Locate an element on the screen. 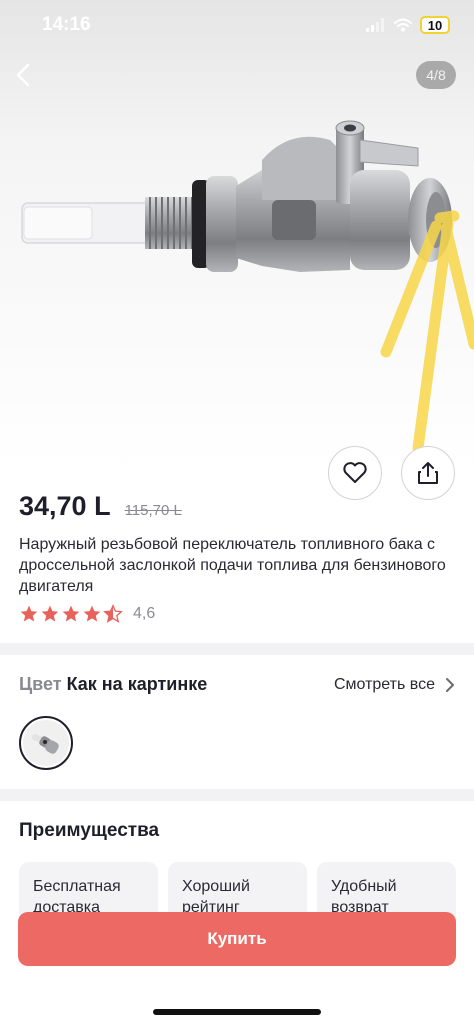 This screenshot has width=474, height=1024. color-selector-header: Цвет Как на картинке Смотреть все is located at coordinates (237, 684).